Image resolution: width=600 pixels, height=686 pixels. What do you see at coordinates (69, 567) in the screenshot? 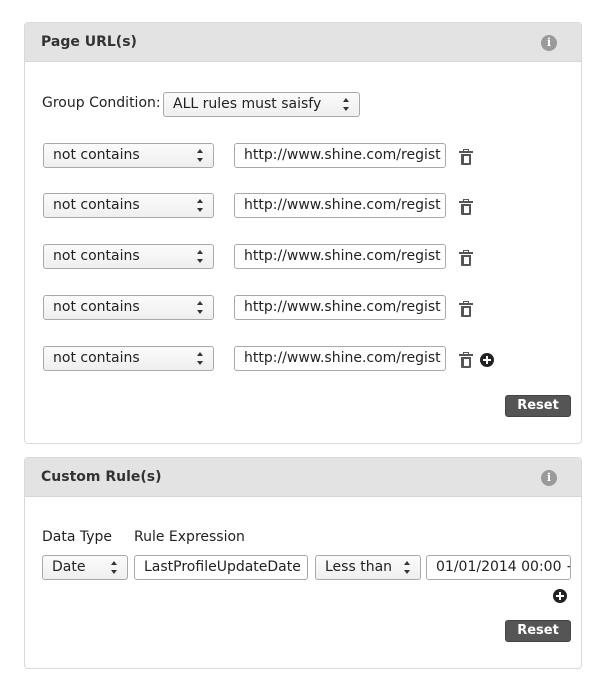
I see `data-type-value: Date` at bounding box center [69, 567].